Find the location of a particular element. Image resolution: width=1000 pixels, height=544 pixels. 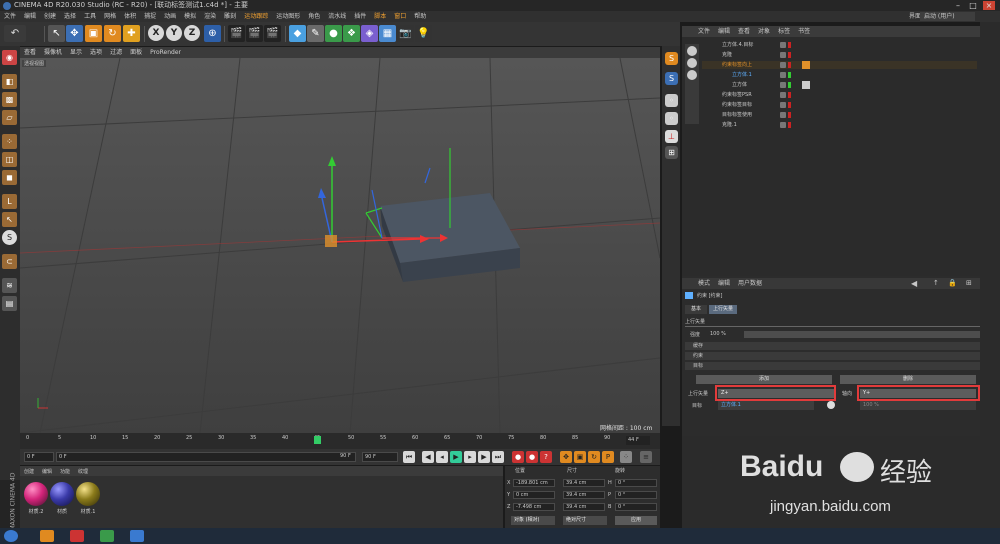

section-target-header: 目标 is located at coordinates (832, 366).